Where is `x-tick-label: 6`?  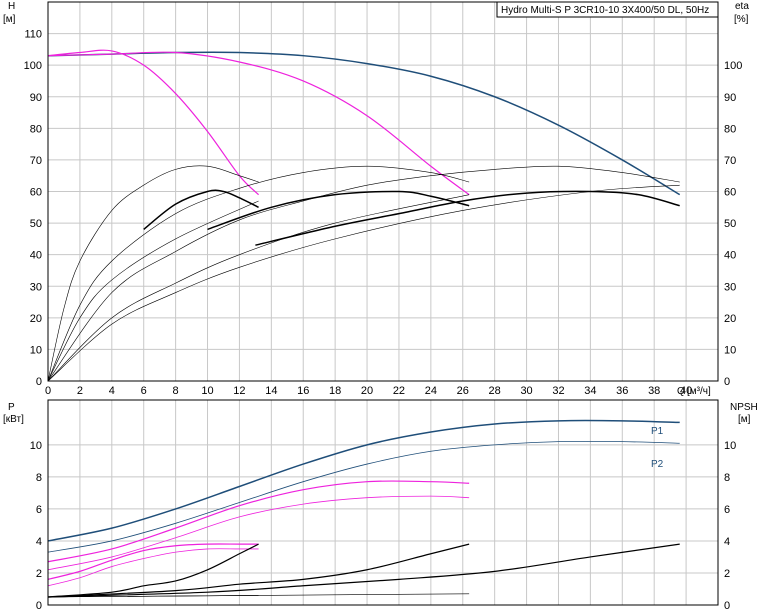 x-tick-label: 6 is located at coordinates (144, 391).